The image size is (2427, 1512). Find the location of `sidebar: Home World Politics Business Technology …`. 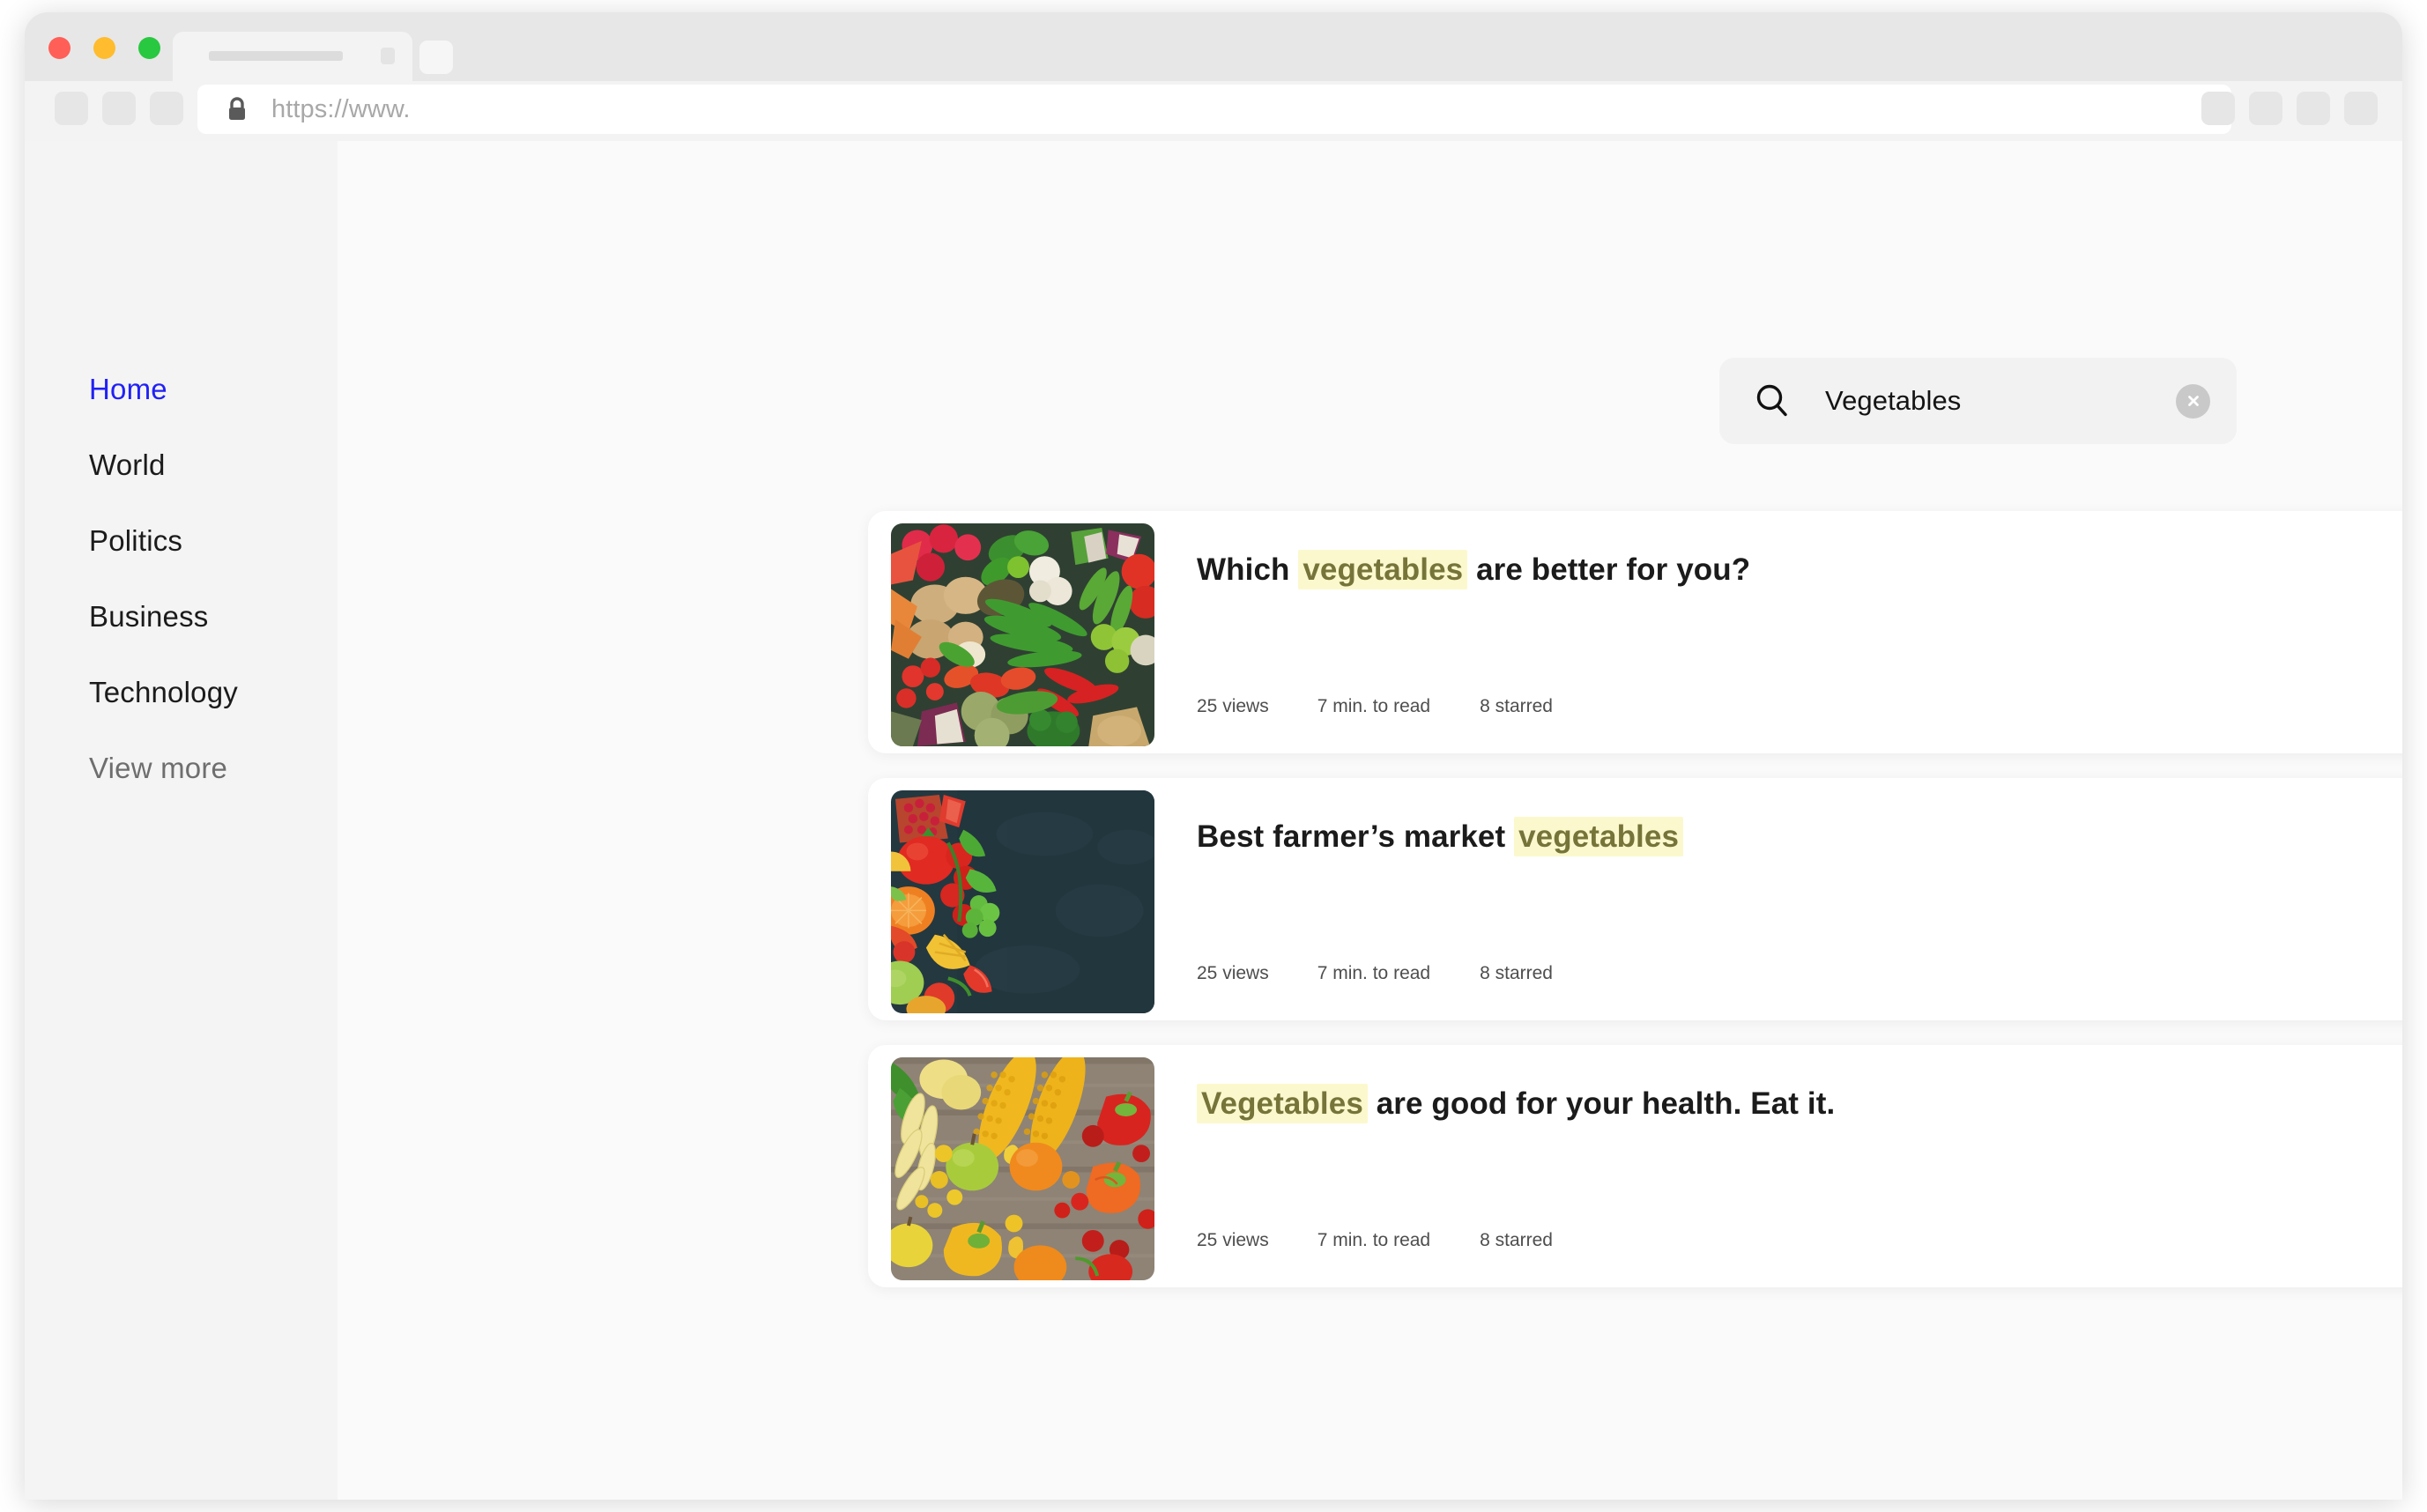

sidebar: Home World Politics Business Technology … is located at coordinates (181, 820).